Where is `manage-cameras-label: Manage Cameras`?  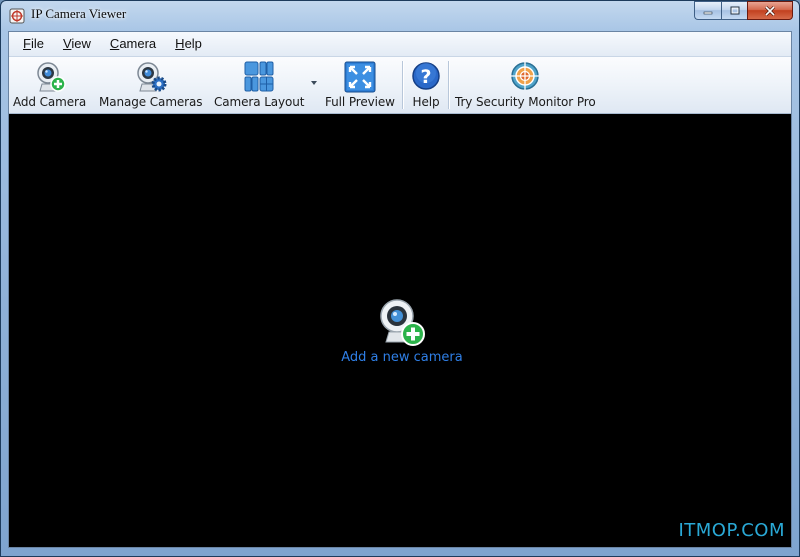 manage-cameras-label: Manage Cameras is located at coordinates (151, 102).